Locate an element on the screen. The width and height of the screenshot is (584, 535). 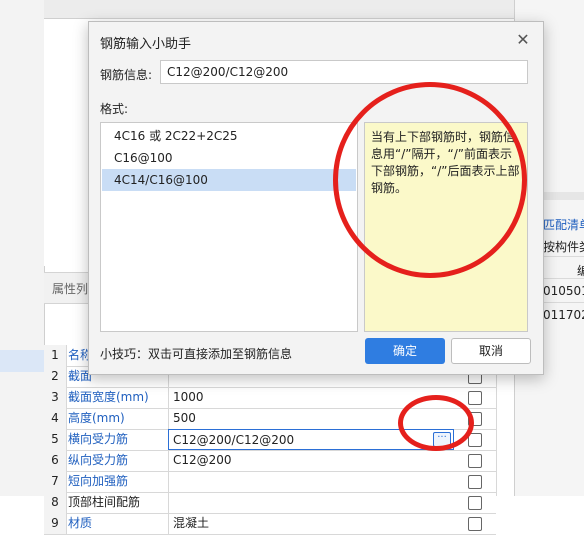
format-label: 格式: is located at coordinates (114, 109).